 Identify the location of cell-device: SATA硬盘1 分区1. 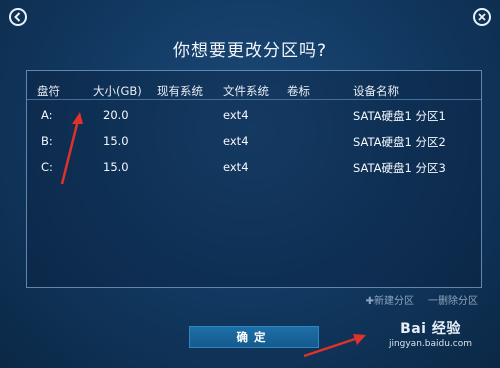
(399, 116).